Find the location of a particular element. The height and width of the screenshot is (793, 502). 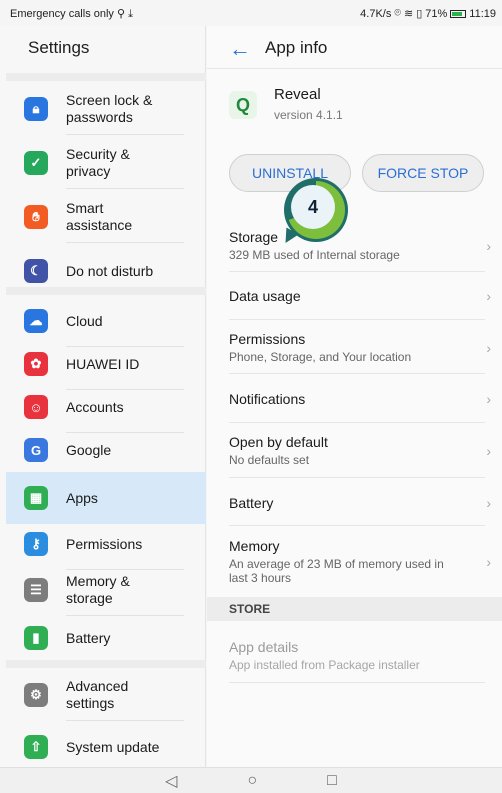

settings-item-battery: ▮ Battery is located at coordinates (106, 638).